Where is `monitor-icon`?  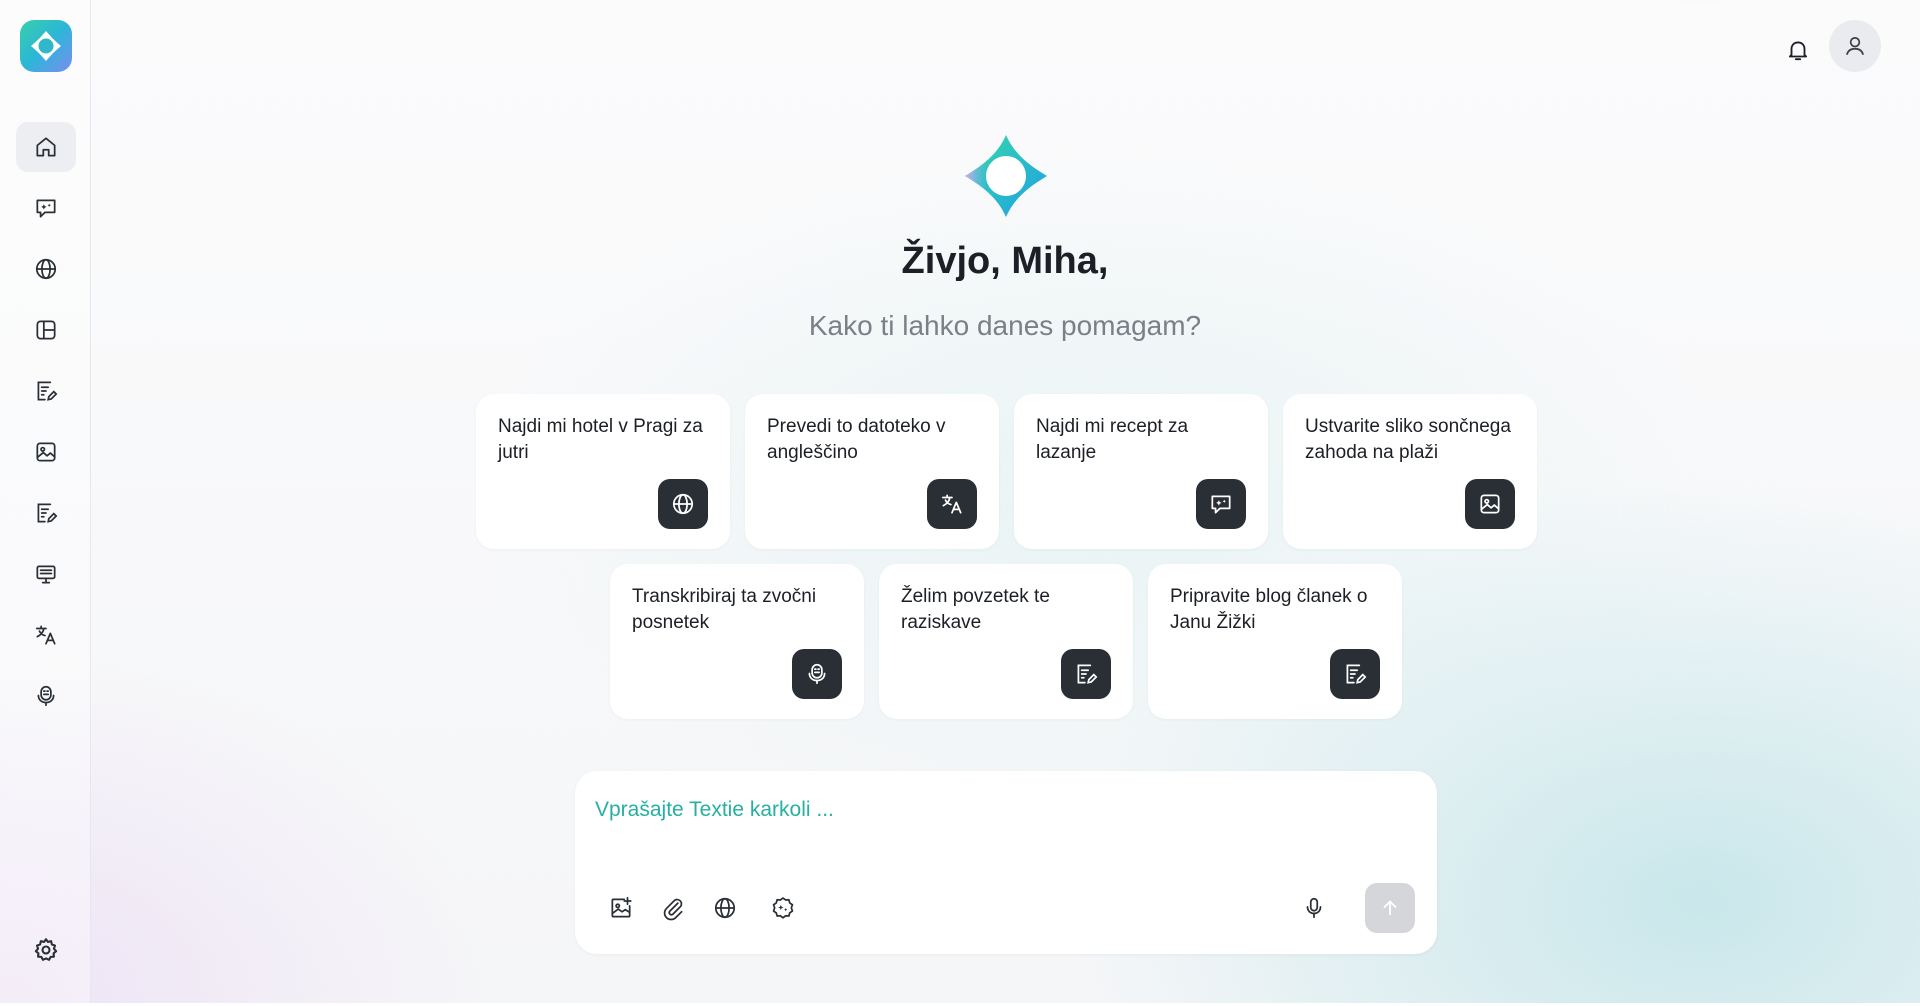
monitor-icon is located at coordinates (46, 574).